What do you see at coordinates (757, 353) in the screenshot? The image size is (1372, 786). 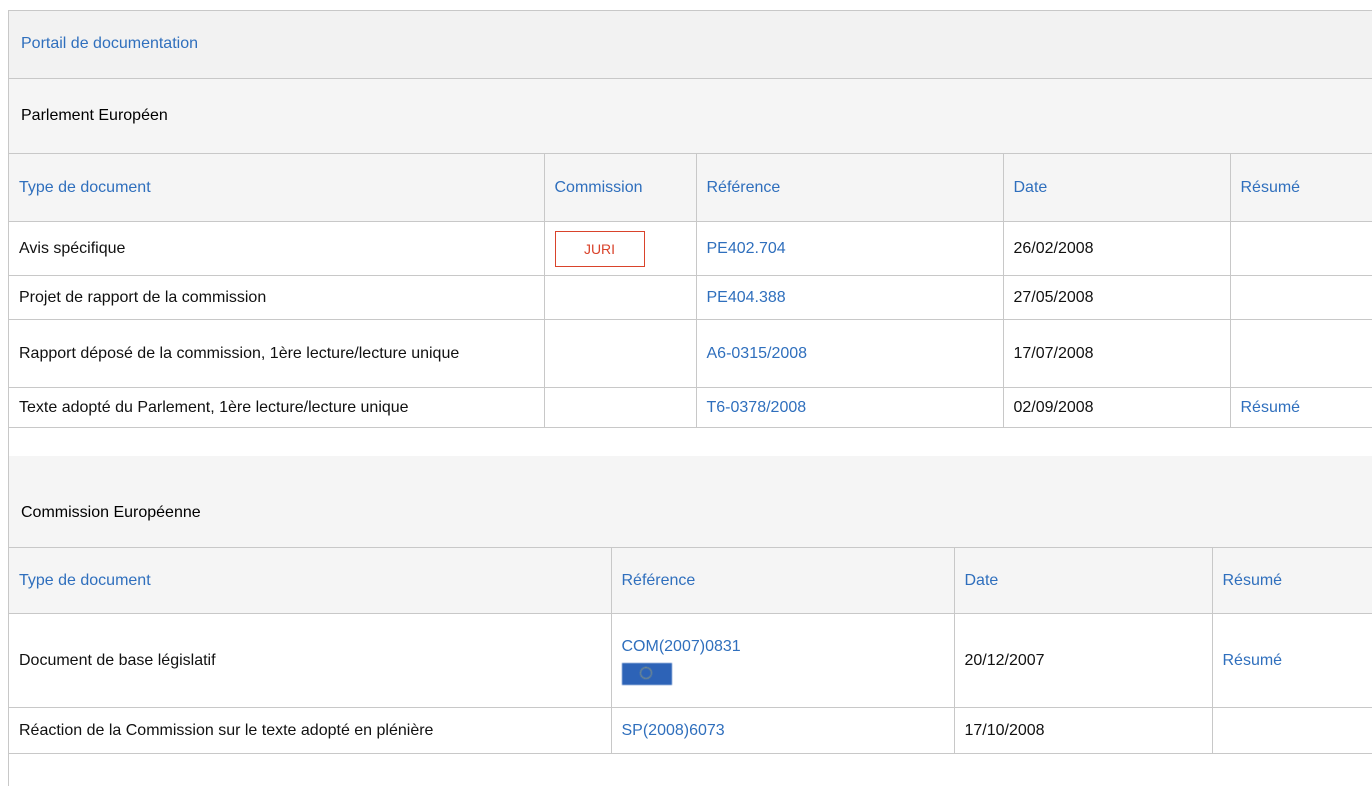 I see `reference-link: A6-0315/2008` at bounding box center [757, 353].